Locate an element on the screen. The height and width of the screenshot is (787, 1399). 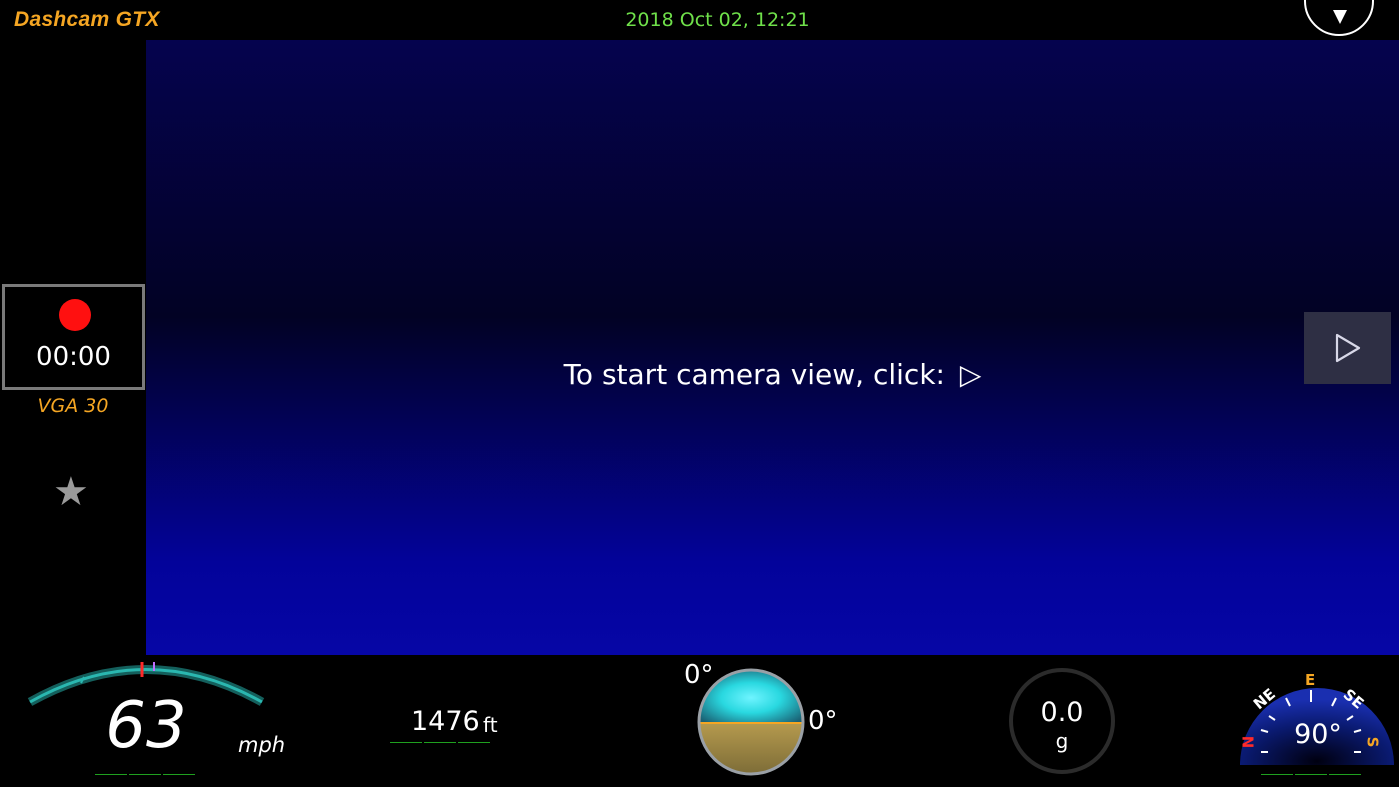
video-resolution: VGA 30 is located at coordinates (73, 406).